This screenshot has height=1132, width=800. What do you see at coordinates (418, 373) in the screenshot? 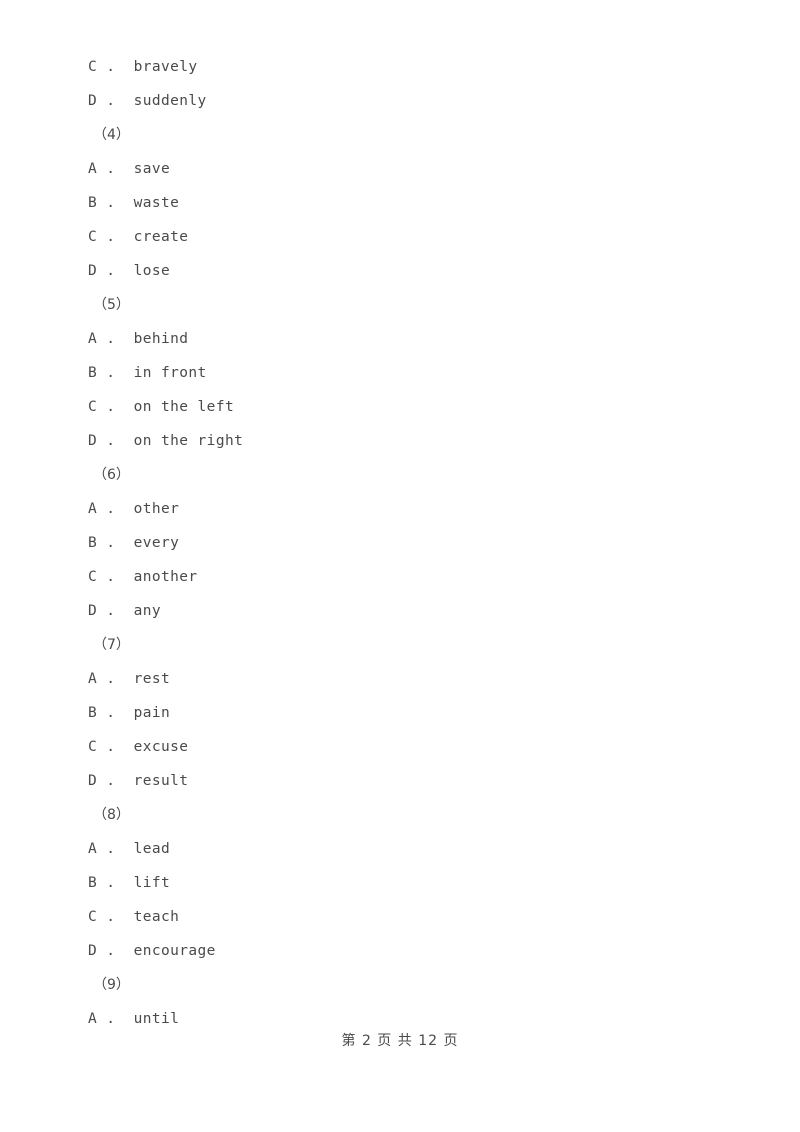
I see `answer-option: B . in front` at bounding box center [418, 373].